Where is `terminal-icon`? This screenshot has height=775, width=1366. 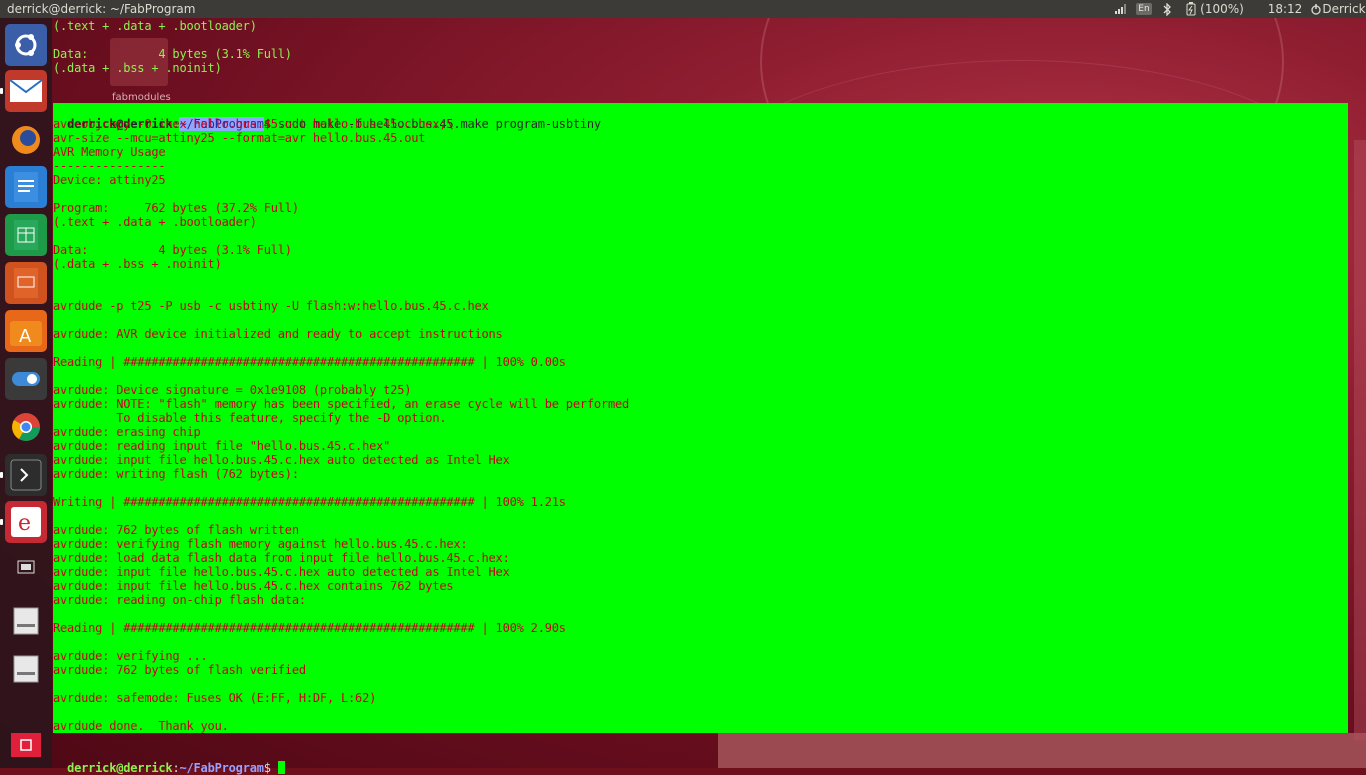
terminal-icon is located at coordinates (26, 475).